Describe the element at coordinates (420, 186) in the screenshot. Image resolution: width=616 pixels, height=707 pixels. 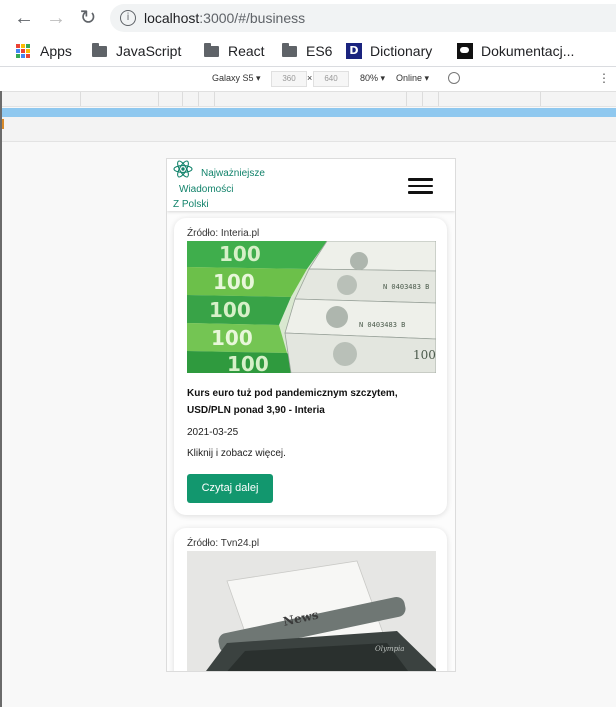
I see `hamburger-menu-icon` at that location.